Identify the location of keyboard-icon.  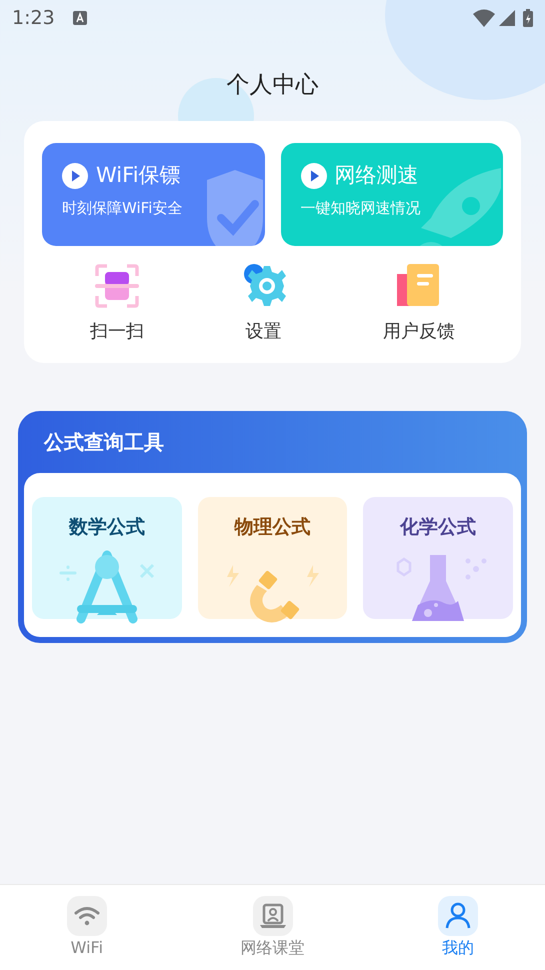
(79, 18).